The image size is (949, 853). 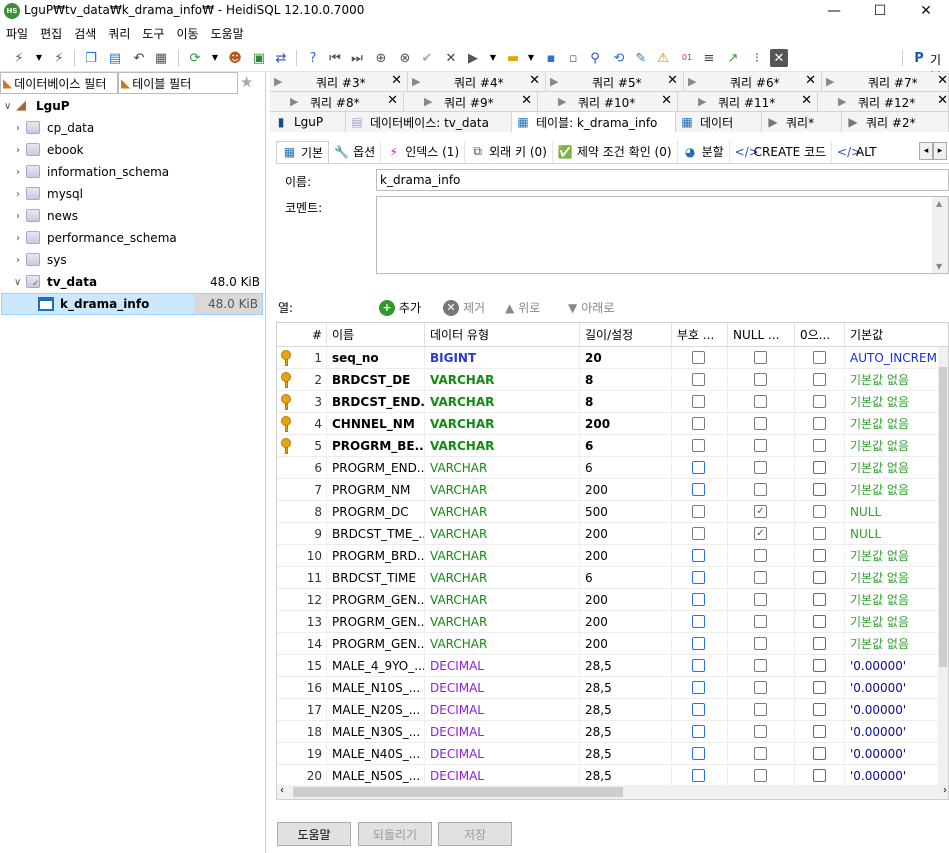 What do you see at coordinates (662, 235) in the screenshot?
I see `table-comment-input: ▲ ▼` at bounding box center [662, 235].